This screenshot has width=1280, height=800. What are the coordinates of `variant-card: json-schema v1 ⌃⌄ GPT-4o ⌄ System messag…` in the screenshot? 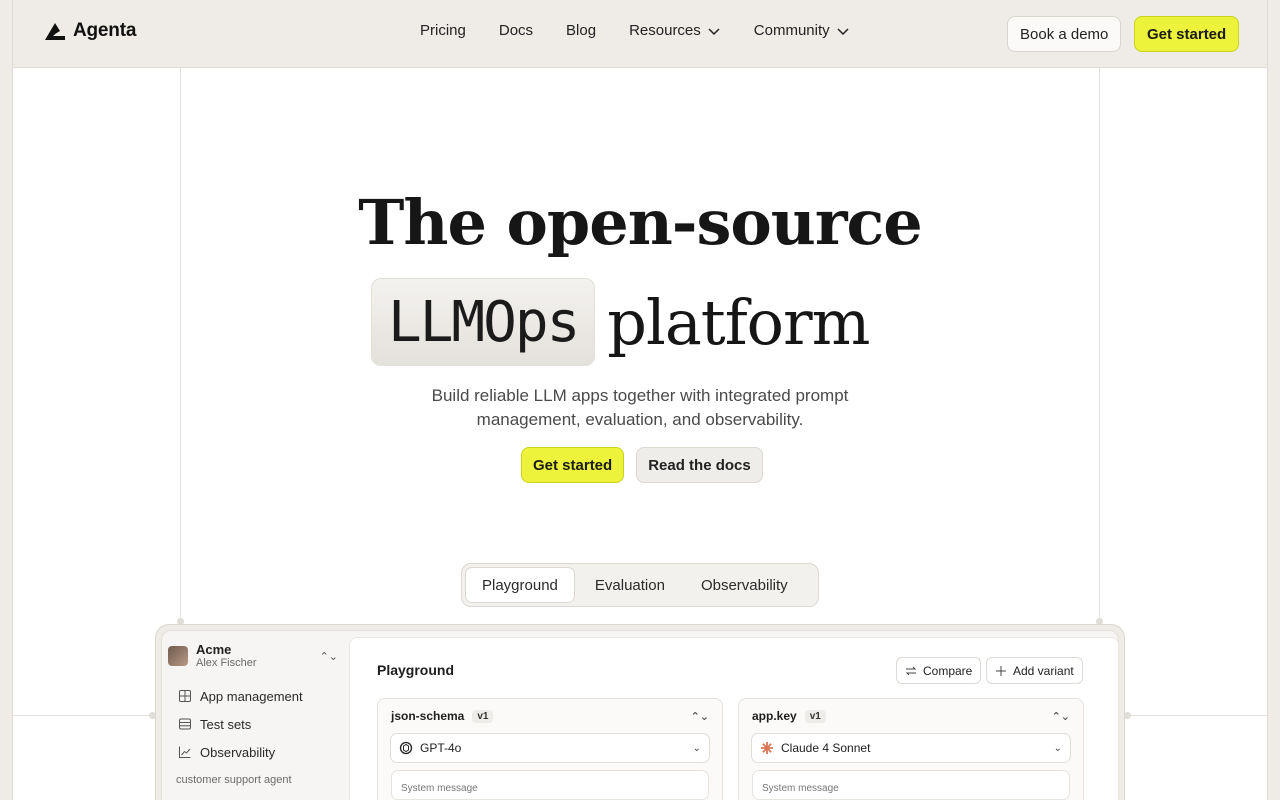 It's located at (550, 749).